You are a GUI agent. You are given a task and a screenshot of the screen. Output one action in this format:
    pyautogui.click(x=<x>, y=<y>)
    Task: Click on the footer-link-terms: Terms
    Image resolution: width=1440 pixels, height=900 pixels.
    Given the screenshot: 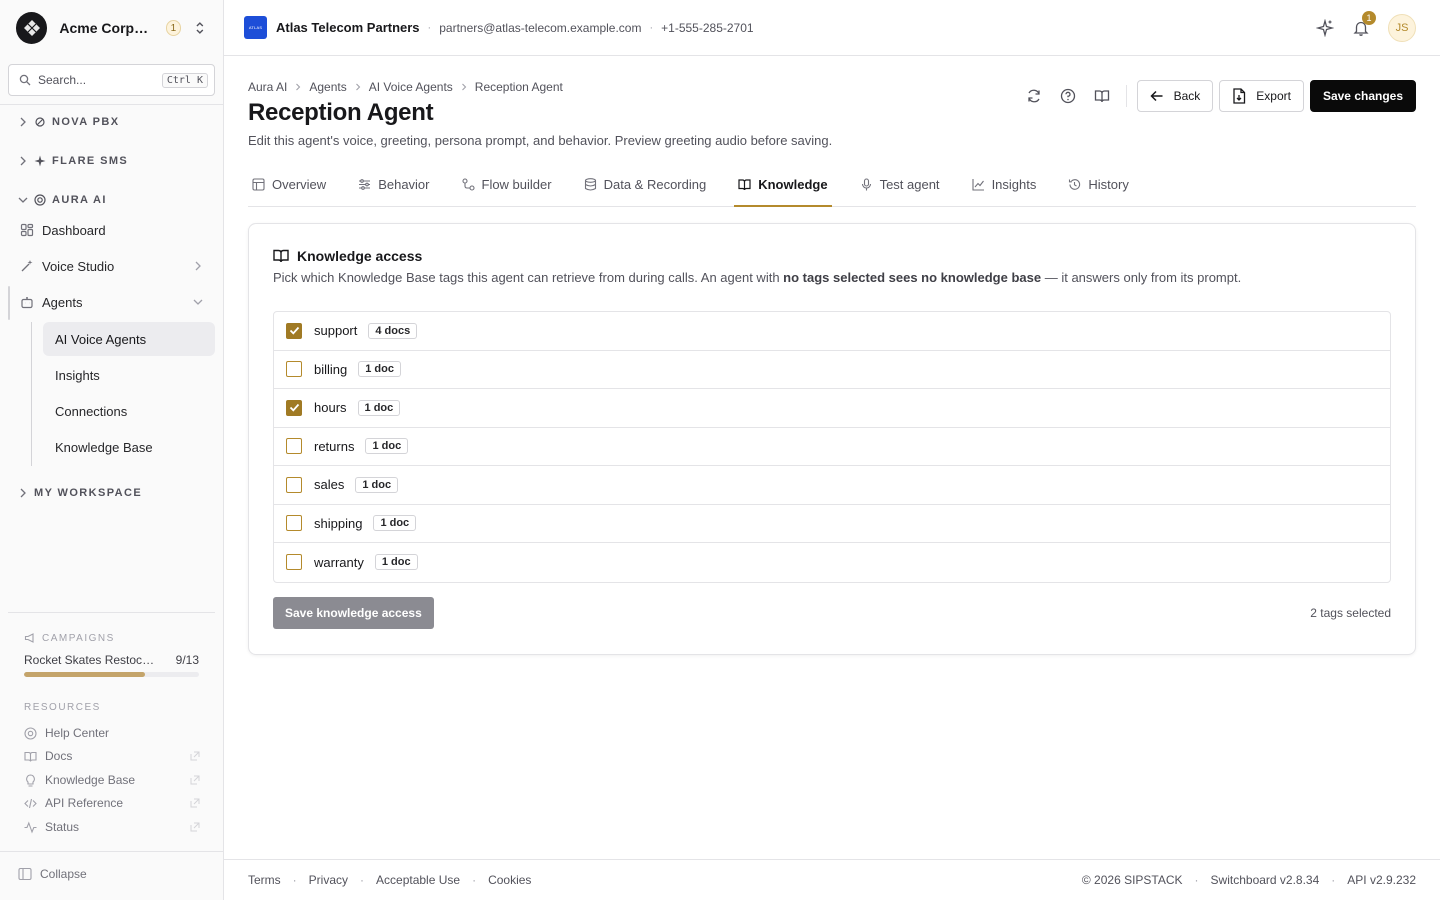 What is the action you would take?
    pyautogui.click(x=264, y=880)
    